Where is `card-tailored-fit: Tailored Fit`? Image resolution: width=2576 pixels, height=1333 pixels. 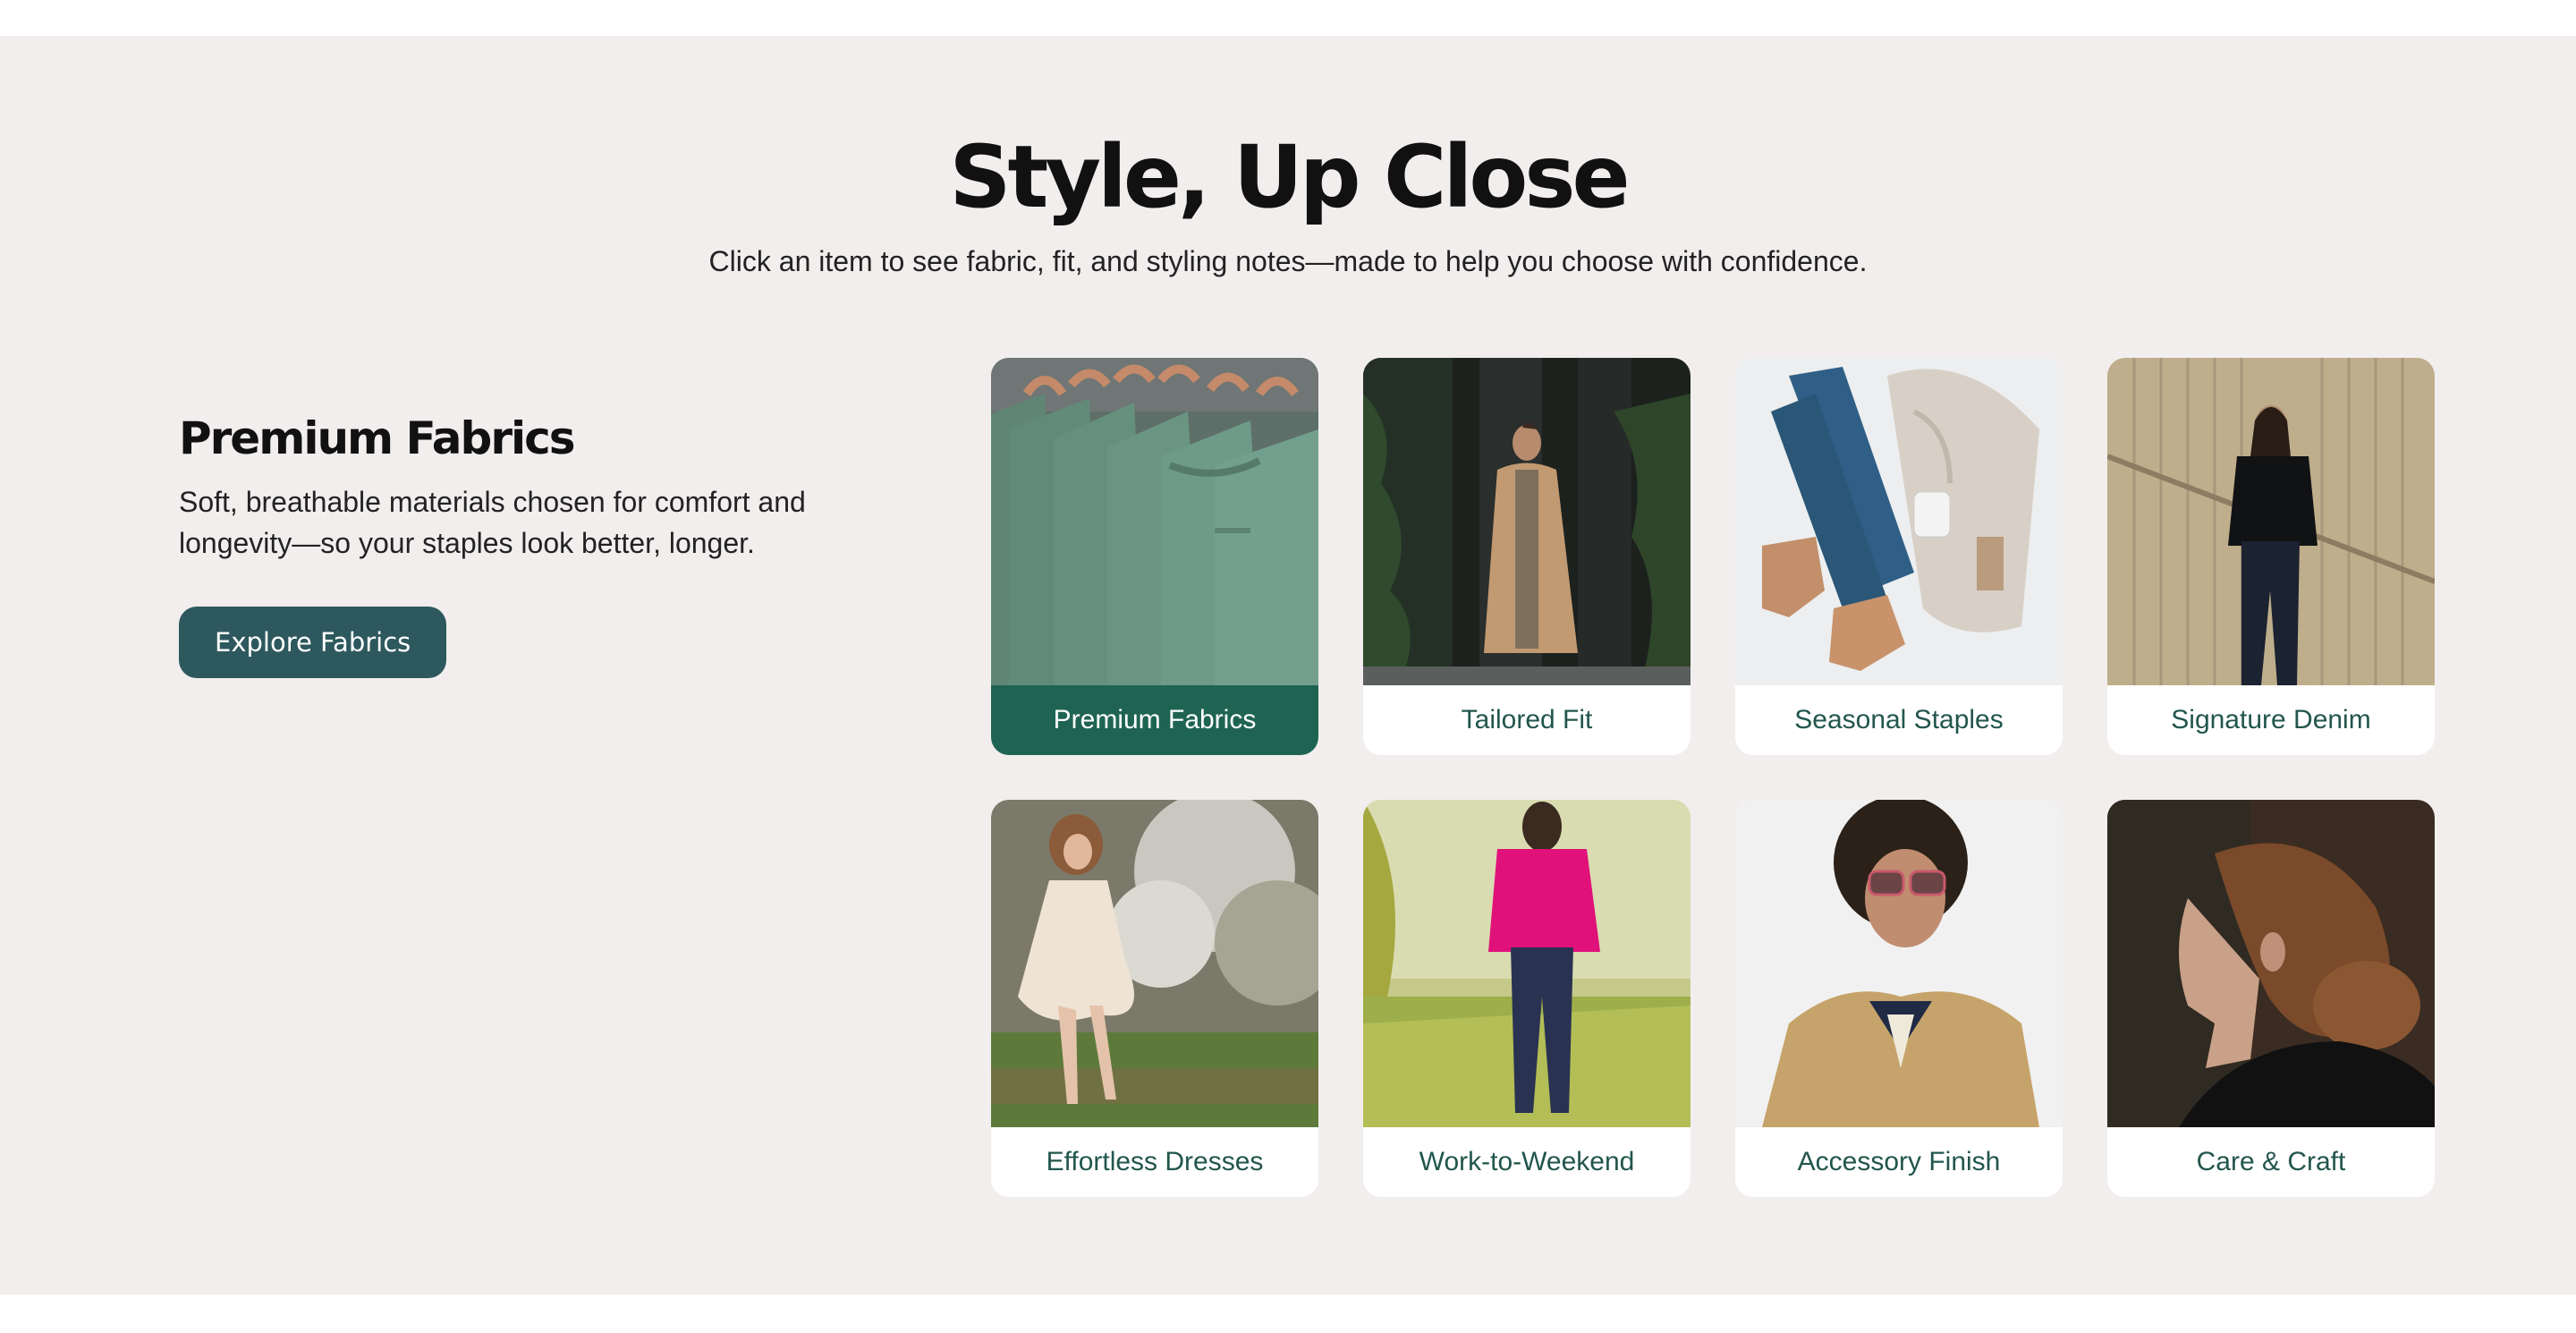
card-tailored-fit: Tailored Fit is located at coordinates (1526, 556).